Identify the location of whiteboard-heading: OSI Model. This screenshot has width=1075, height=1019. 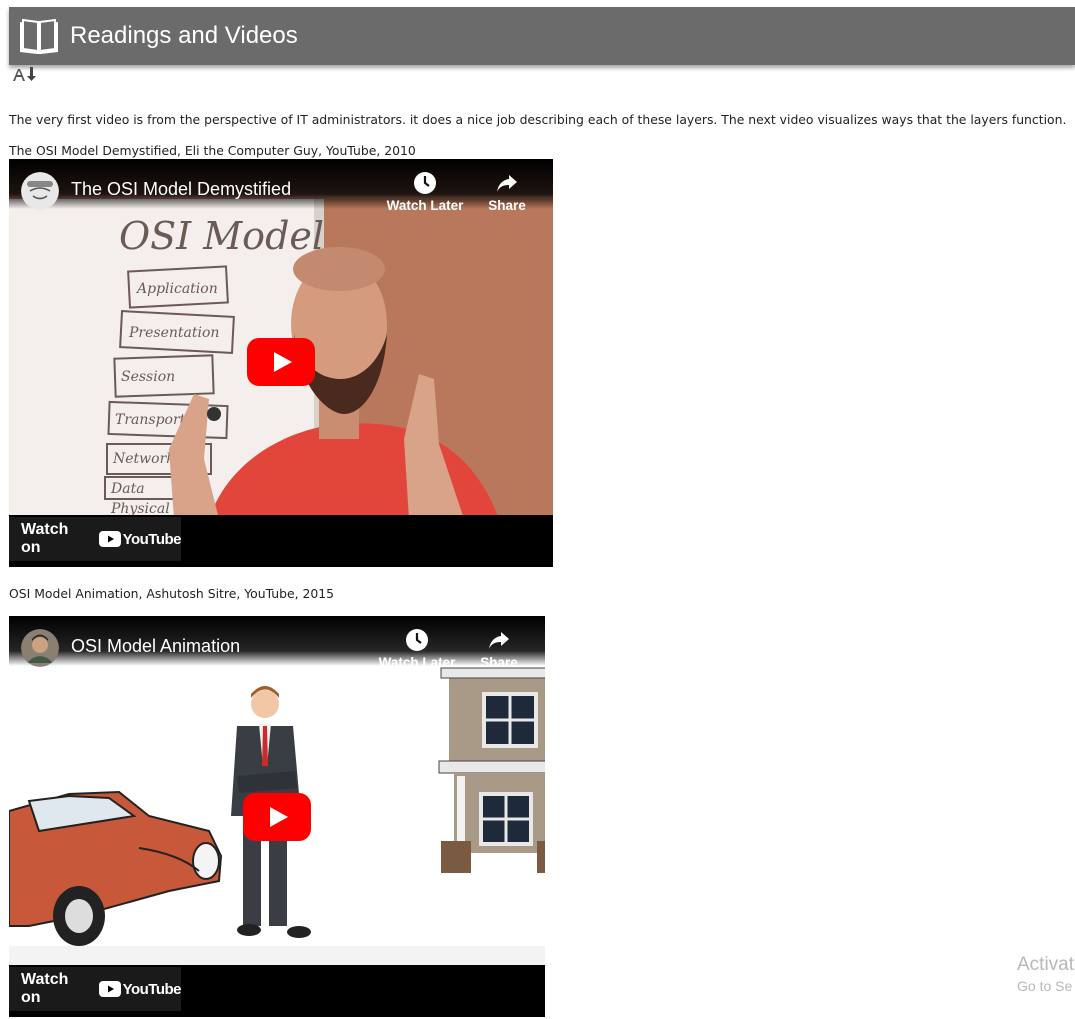
(221, 236).